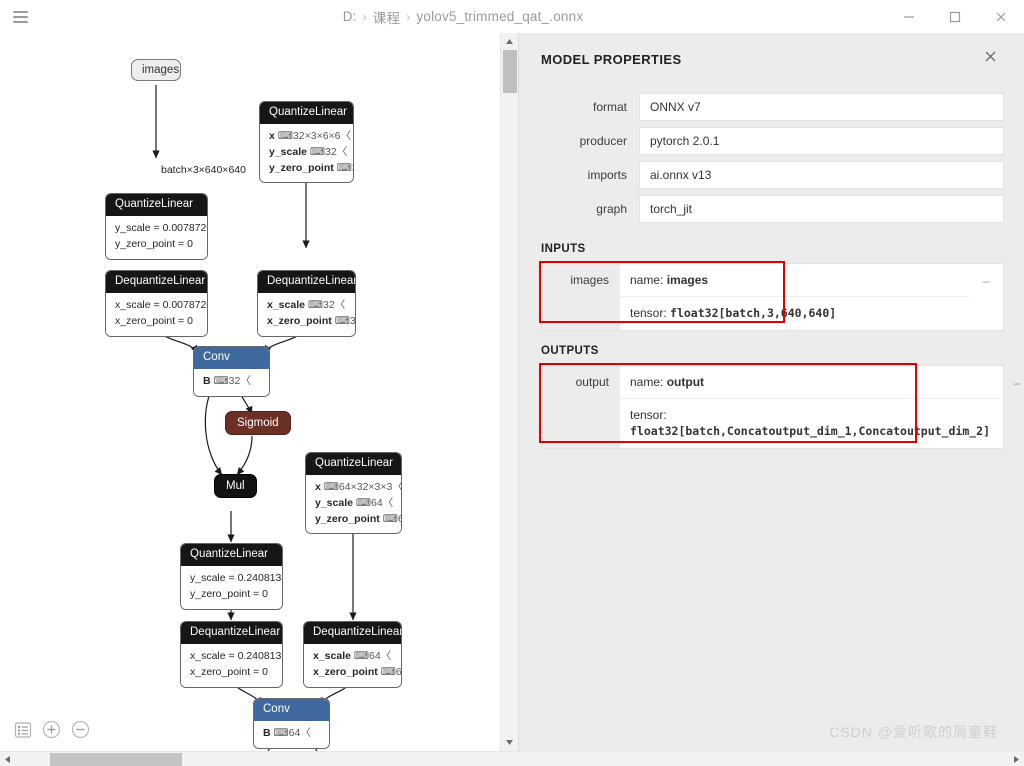  I want to click on graph-node-sigmoid: Sigmoid, so click(258, 423).